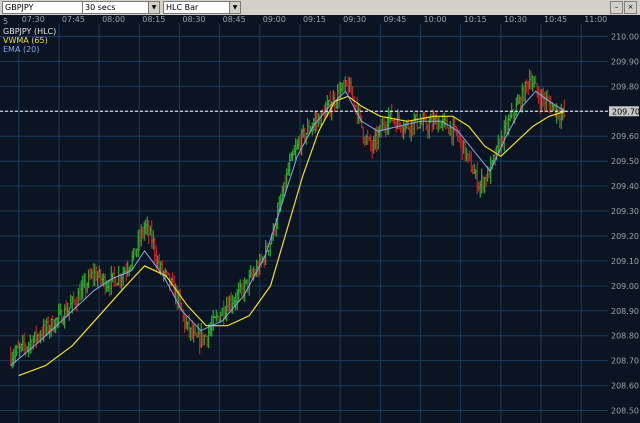  What do you see at coordinates (193, 19) in the screenshot?
I see `time-tick-label: 08:30` at bounding box center [193, 19].